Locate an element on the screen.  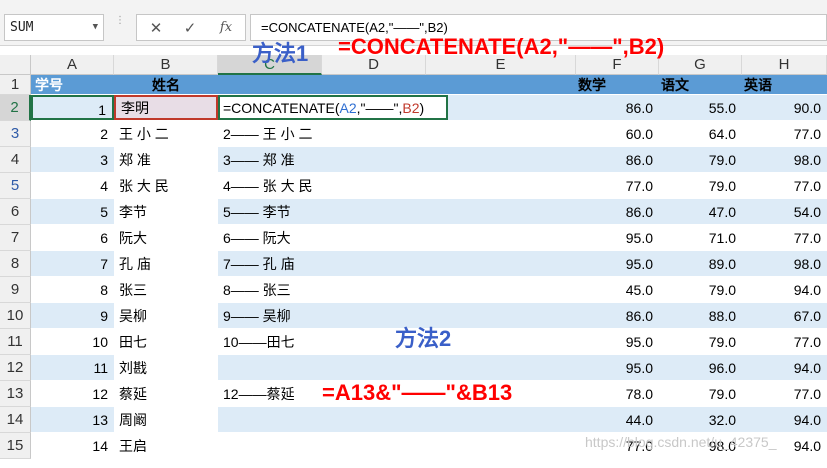
cell-a: 8 is located at coordinates (72, 289).